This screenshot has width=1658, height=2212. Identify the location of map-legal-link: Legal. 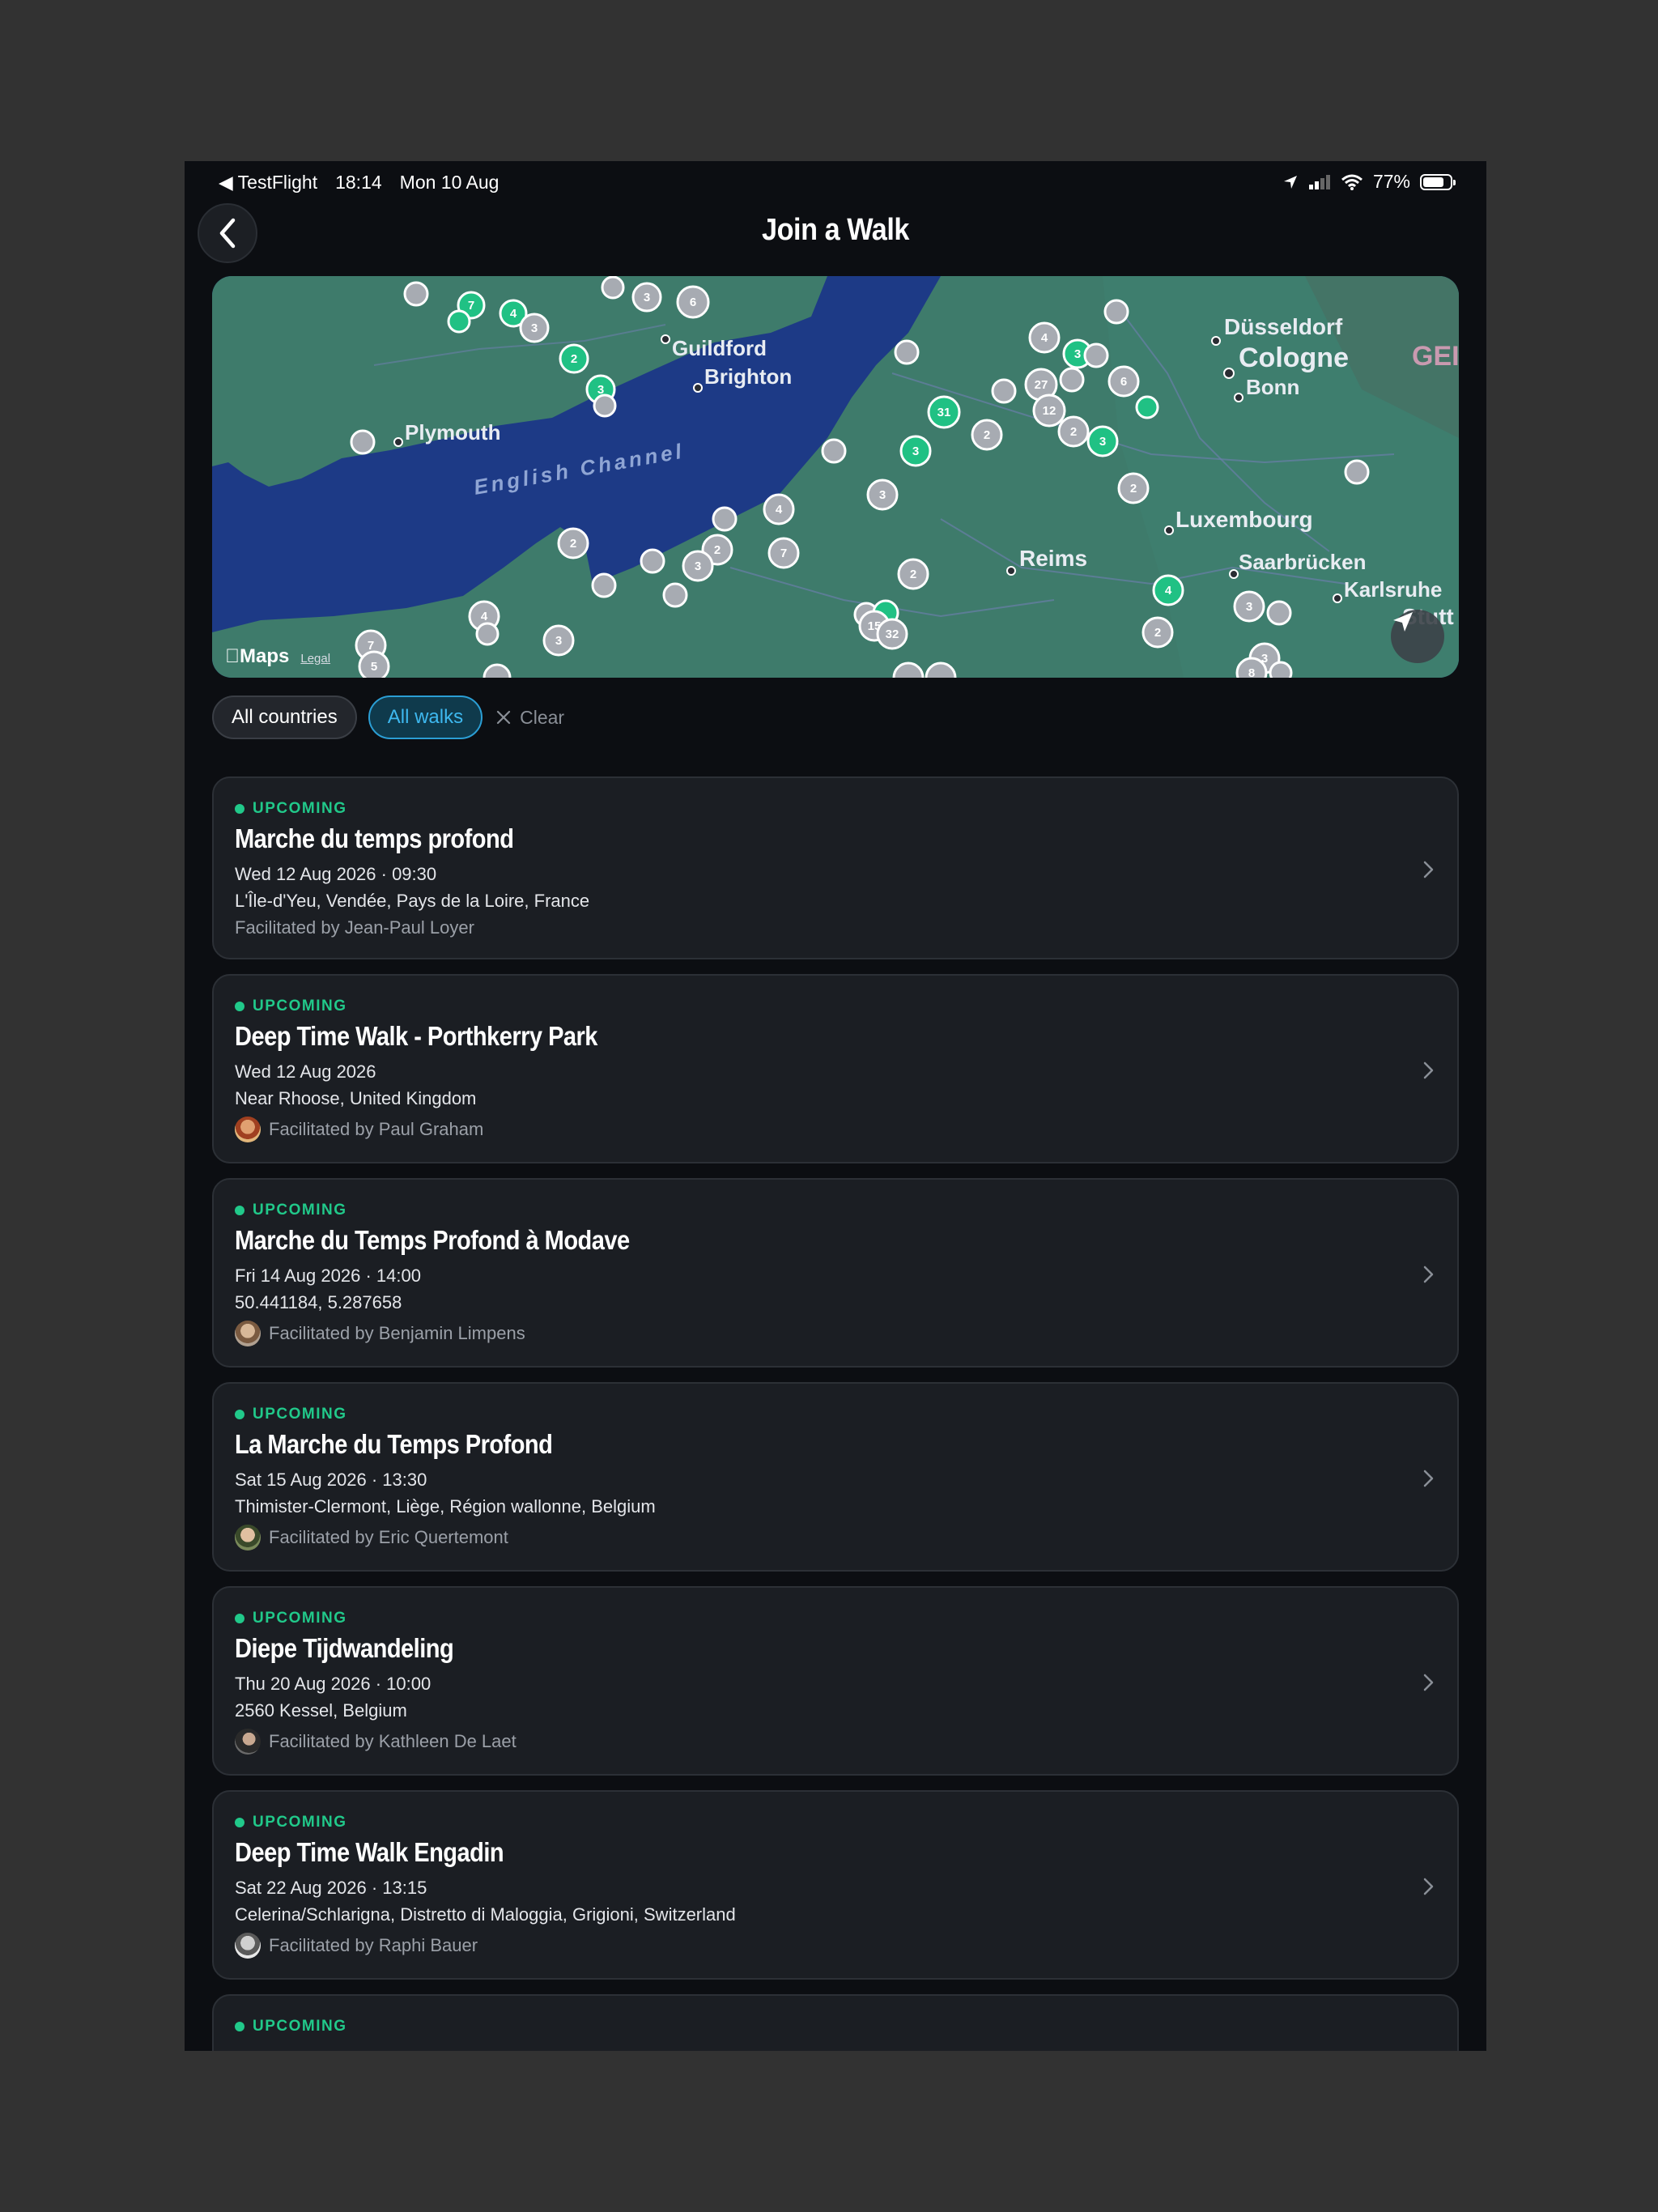
(315, 659).